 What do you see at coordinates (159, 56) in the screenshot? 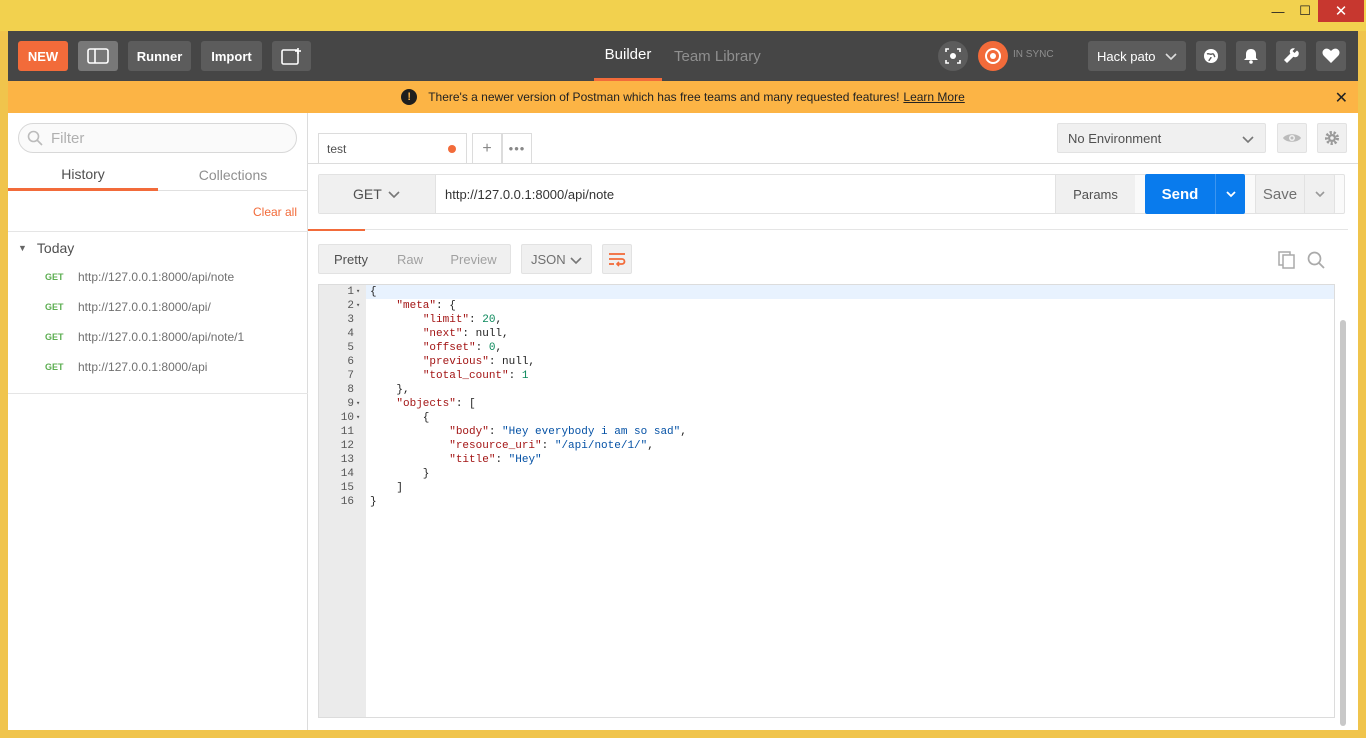
I see `runner-button: Runner` at bounding box center [159, 56].